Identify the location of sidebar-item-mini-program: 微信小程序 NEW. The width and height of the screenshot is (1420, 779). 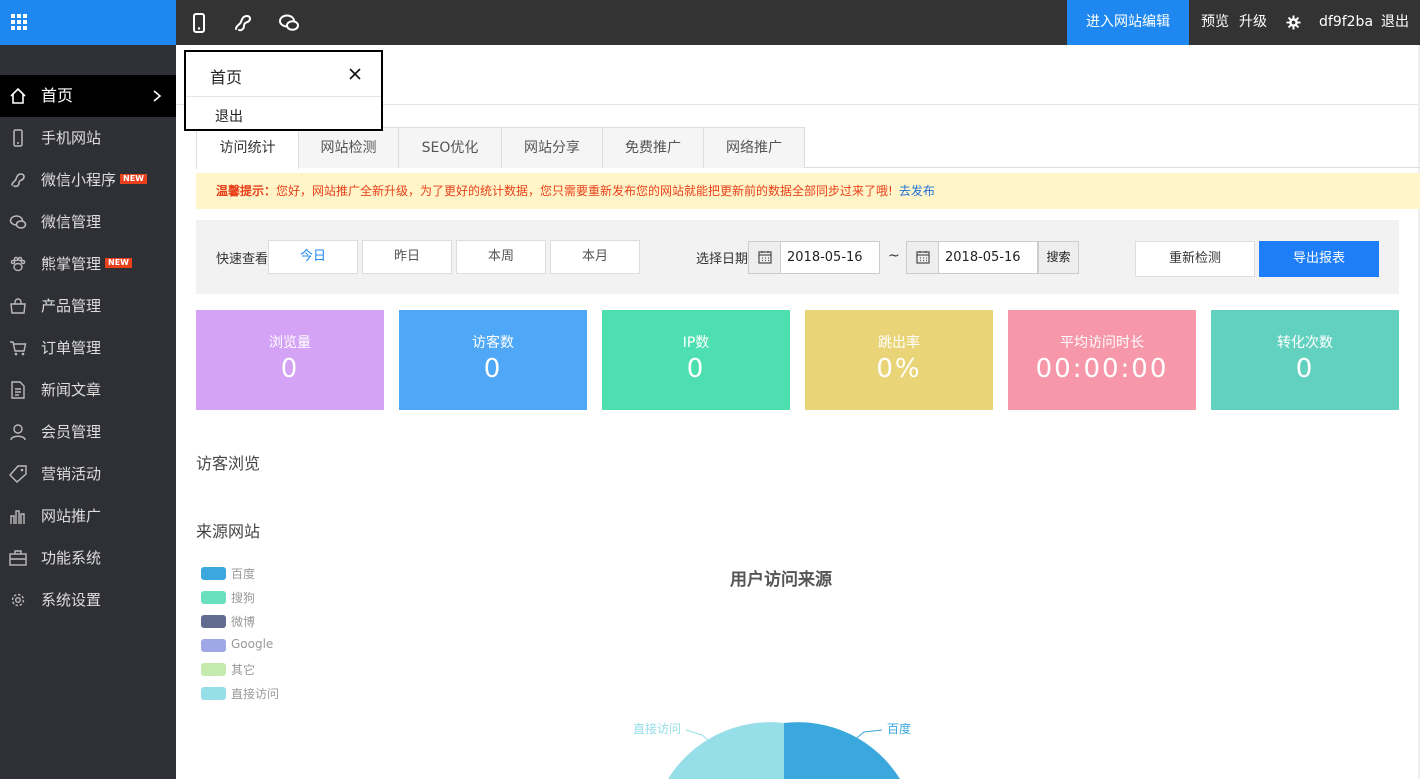
(88, 180).